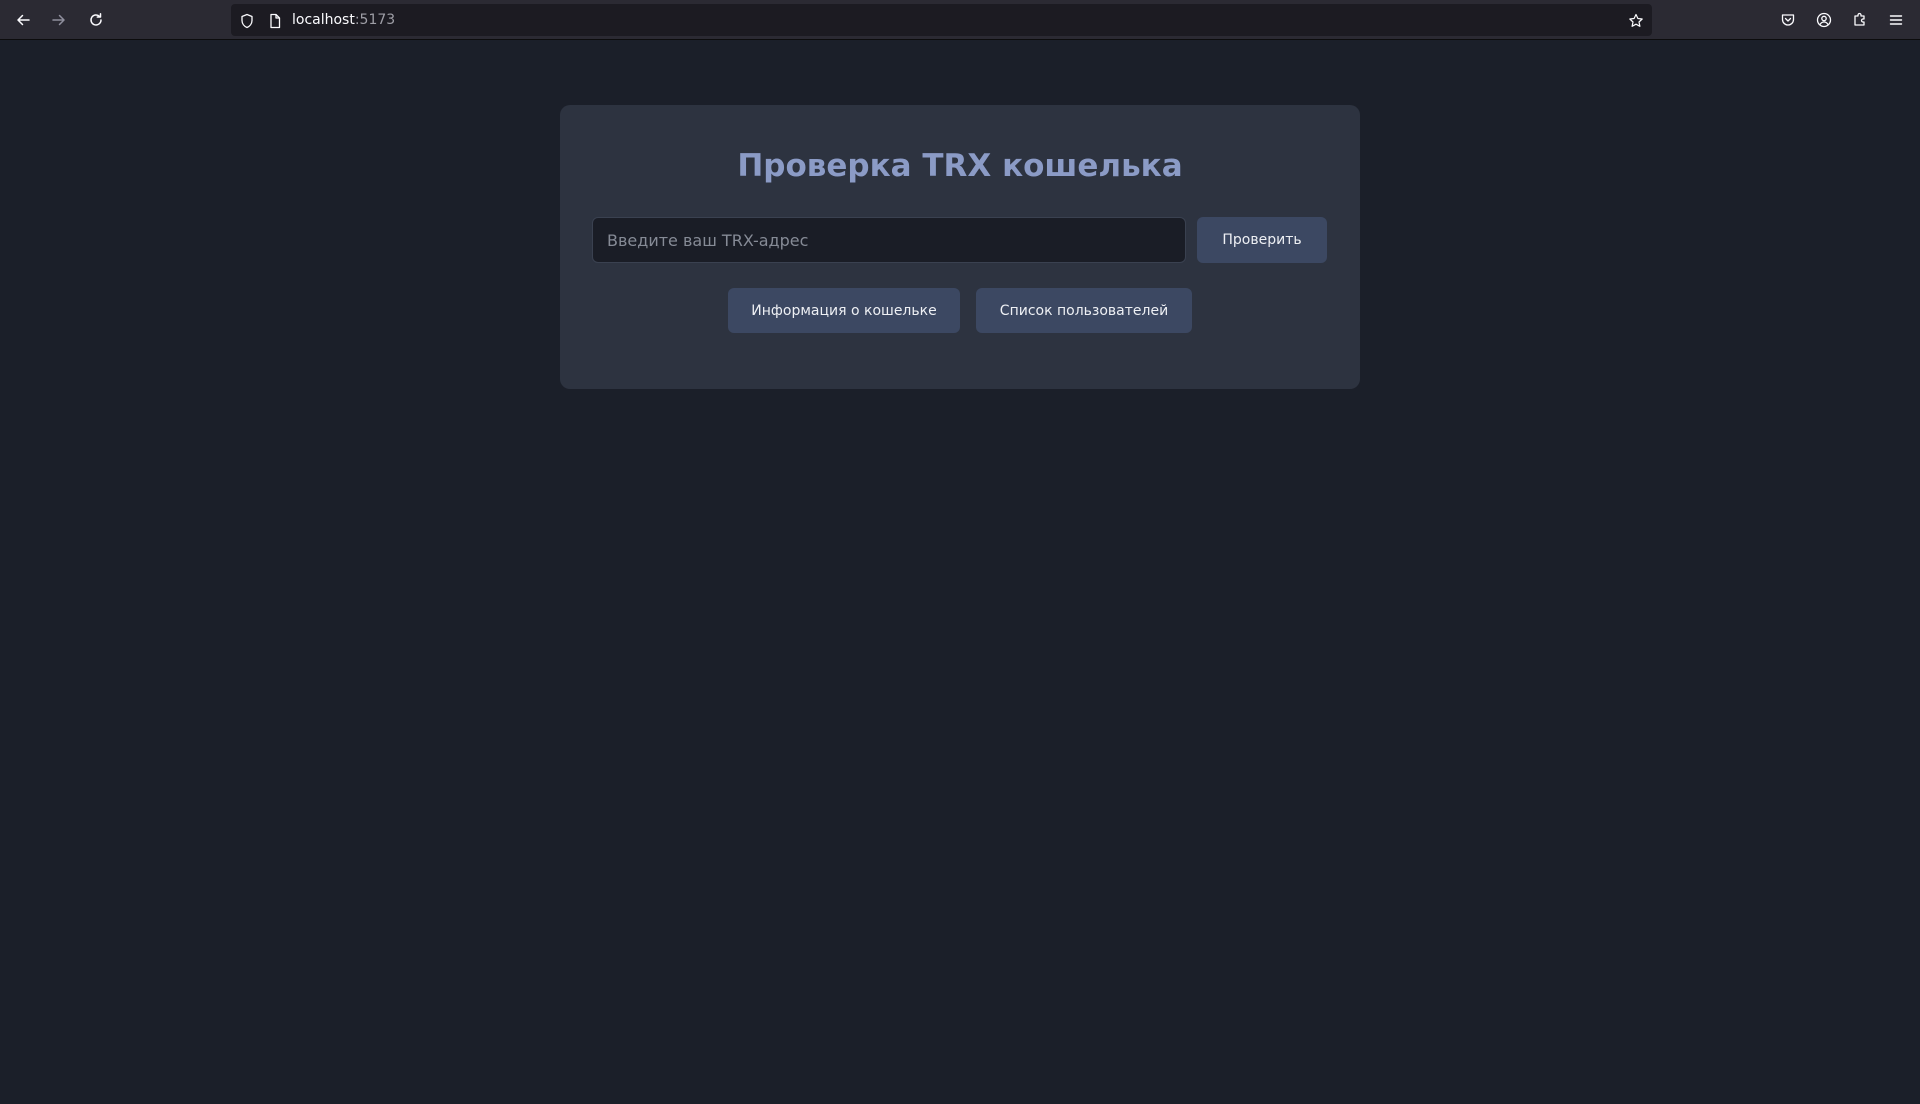  I want to click on puzzle-icon, so click(1859, 19).